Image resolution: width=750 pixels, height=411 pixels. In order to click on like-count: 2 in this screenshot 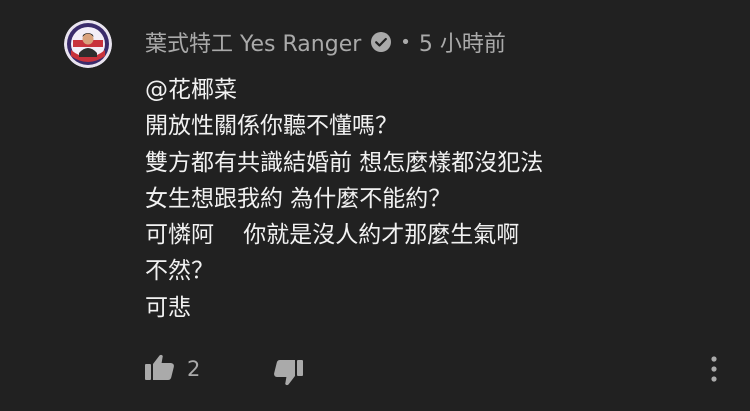, I will do `click(194, 369)`.